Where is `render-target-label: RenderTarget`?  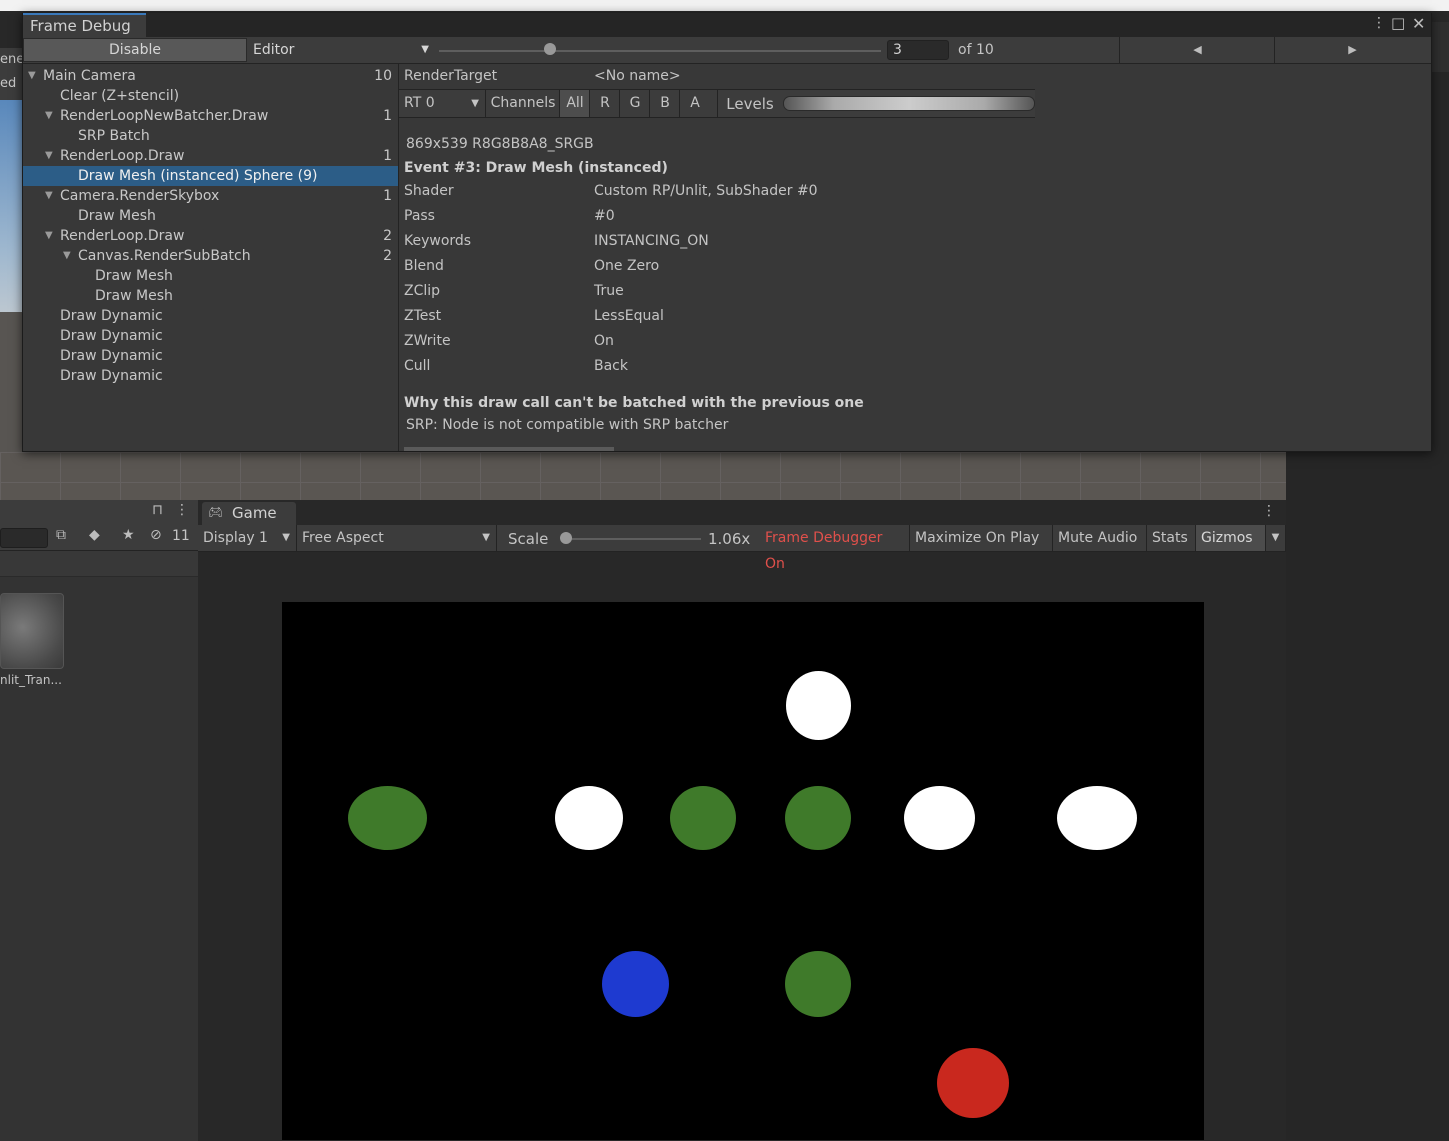
render-target-label: RenderTarget is located at coordinates (451, 76).